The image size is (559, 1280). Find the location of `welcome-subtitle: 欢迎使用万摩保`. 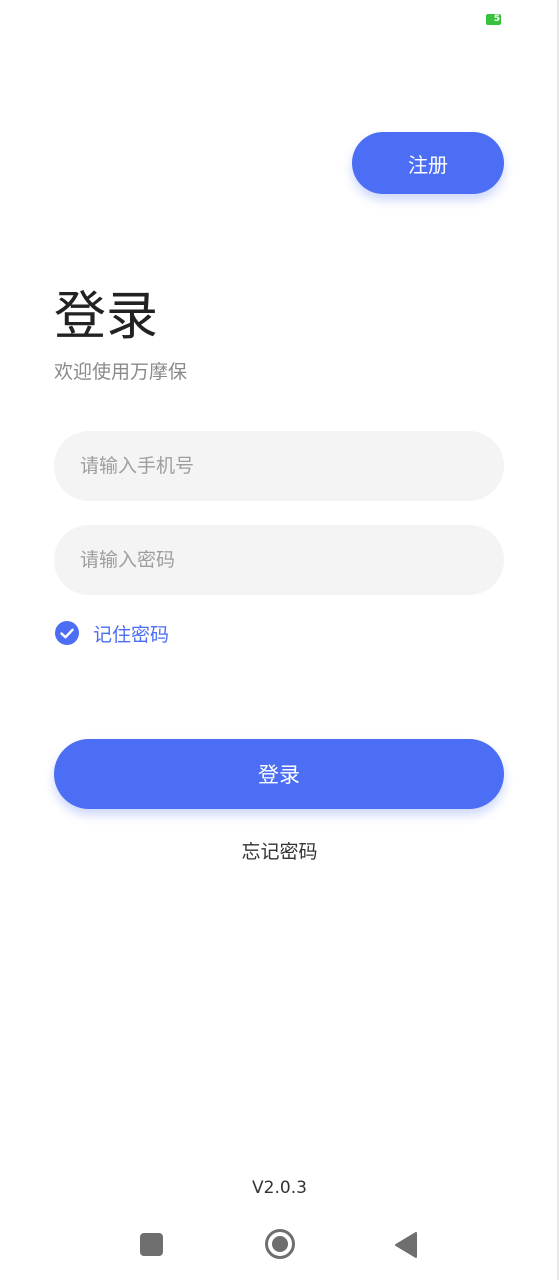

welcome-subtitle: 欢迎使用万摩保 is located at coordinates (121, 372).